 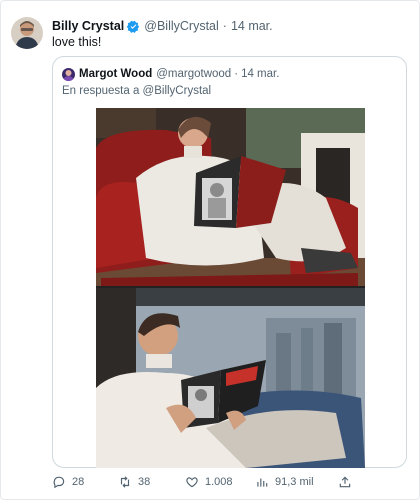 I want to click on like-count: 1.008, so click(x=219, y=482).